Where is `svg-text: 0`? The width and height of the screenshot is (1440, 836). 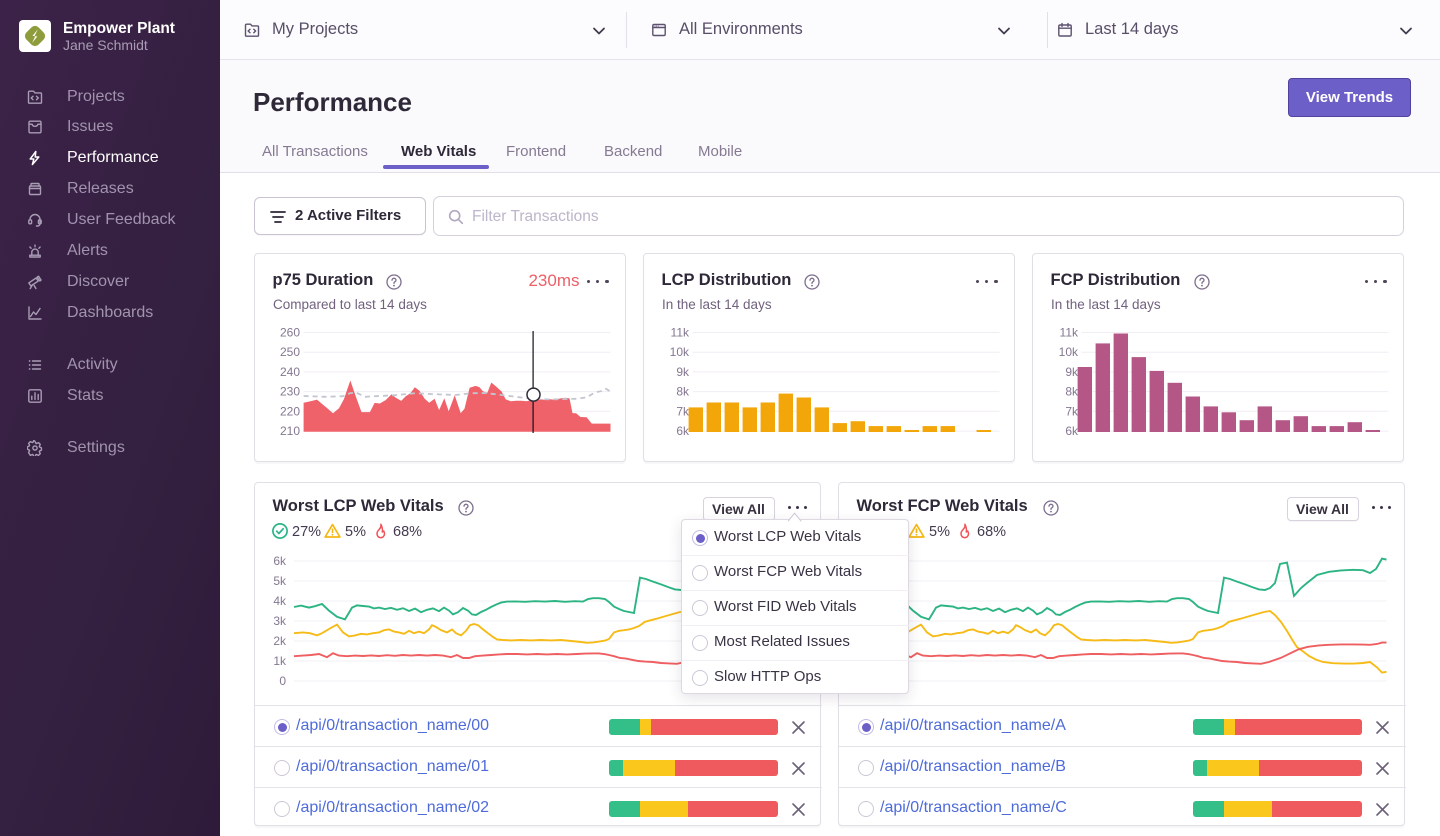 svg-text: 0 is located at coordinates (282, 681).